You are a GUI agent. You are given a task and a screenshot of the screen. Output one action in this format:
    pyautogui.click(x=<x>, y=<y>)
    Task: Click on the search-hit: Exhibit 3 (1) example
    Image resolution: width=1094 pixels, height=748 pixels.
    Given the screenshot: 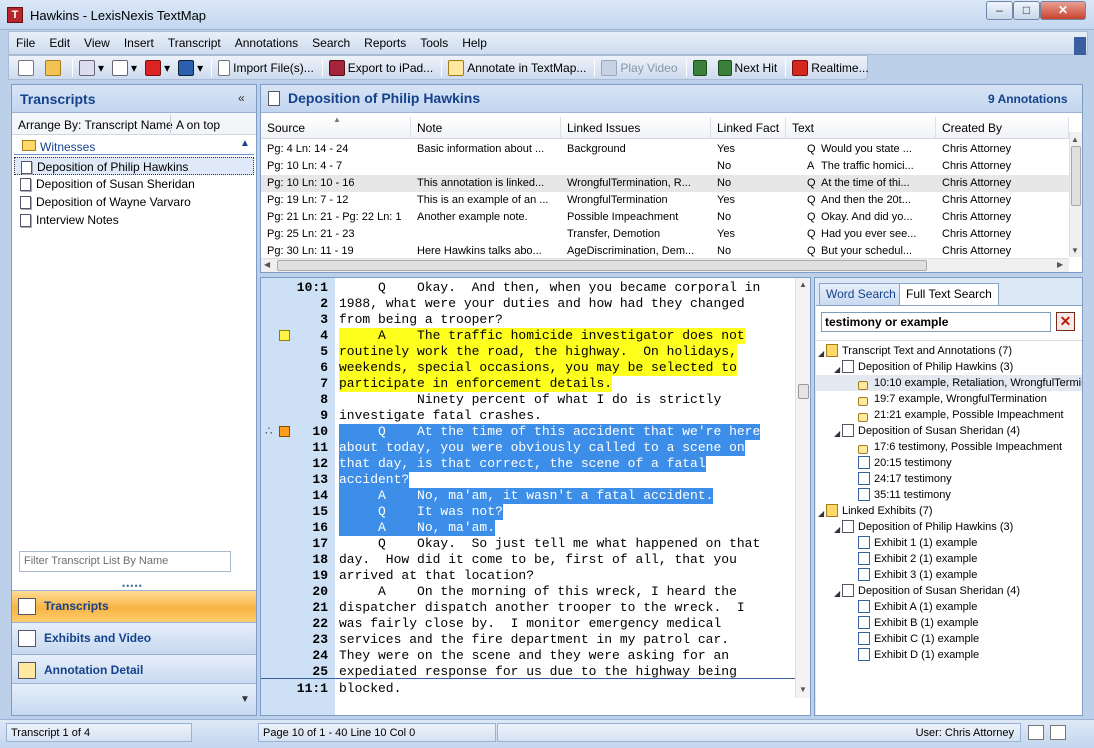 What is the action you would take?
    pyautogui.click(x=949, y=575)
    